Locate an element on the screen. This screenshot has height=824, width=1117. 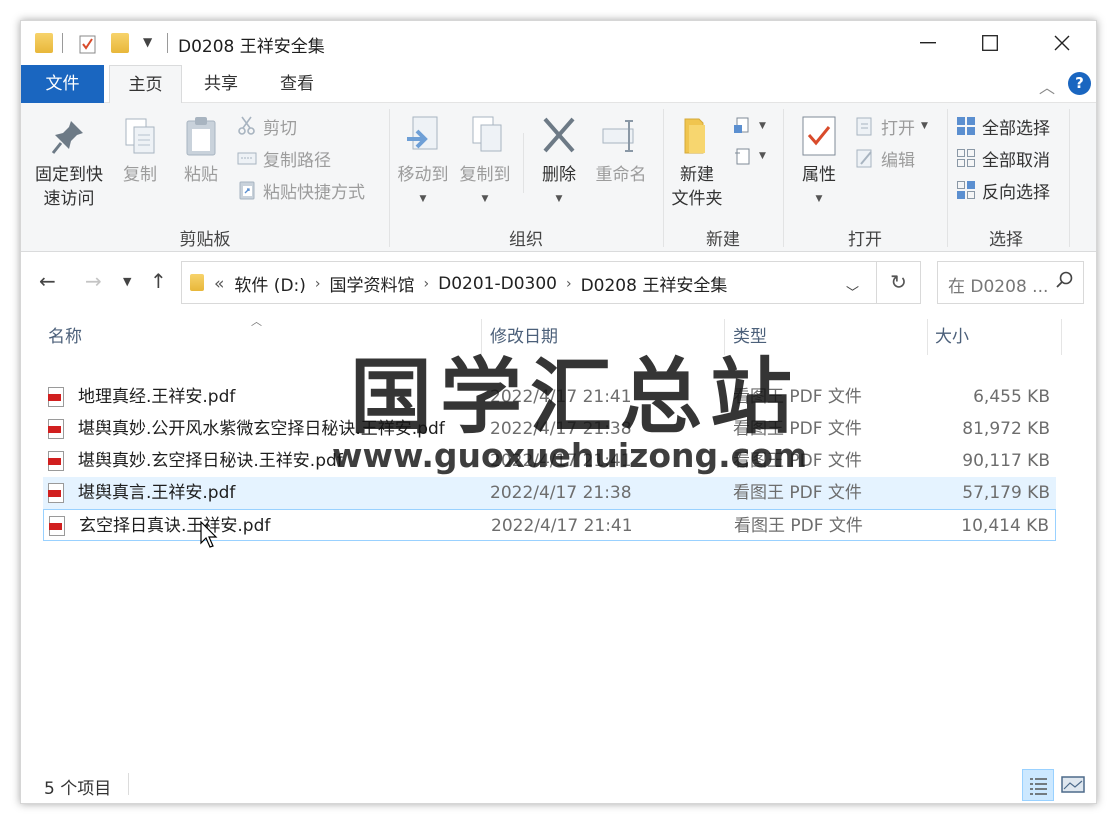
address-history-chevron-icon: ﹀ is located at coordinates (852, 291).